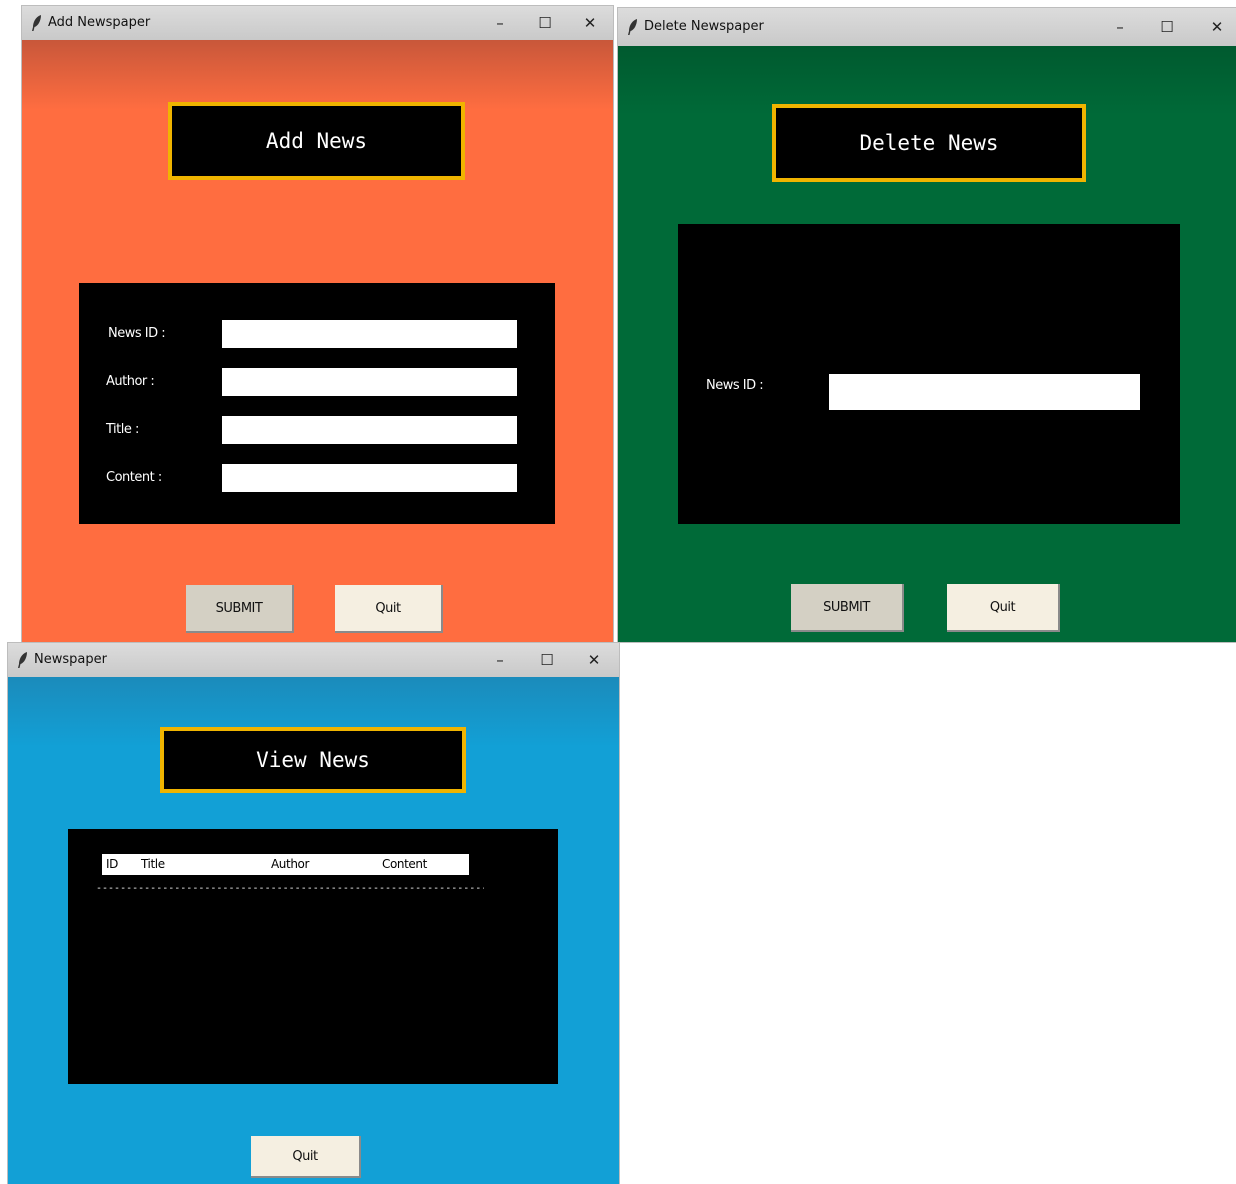 The width and height of the screenshot is (1236, 1184). What do you see at coordinates (369, 430) in the screenshot?
I see `title-field` at bounding box center [369, 430].